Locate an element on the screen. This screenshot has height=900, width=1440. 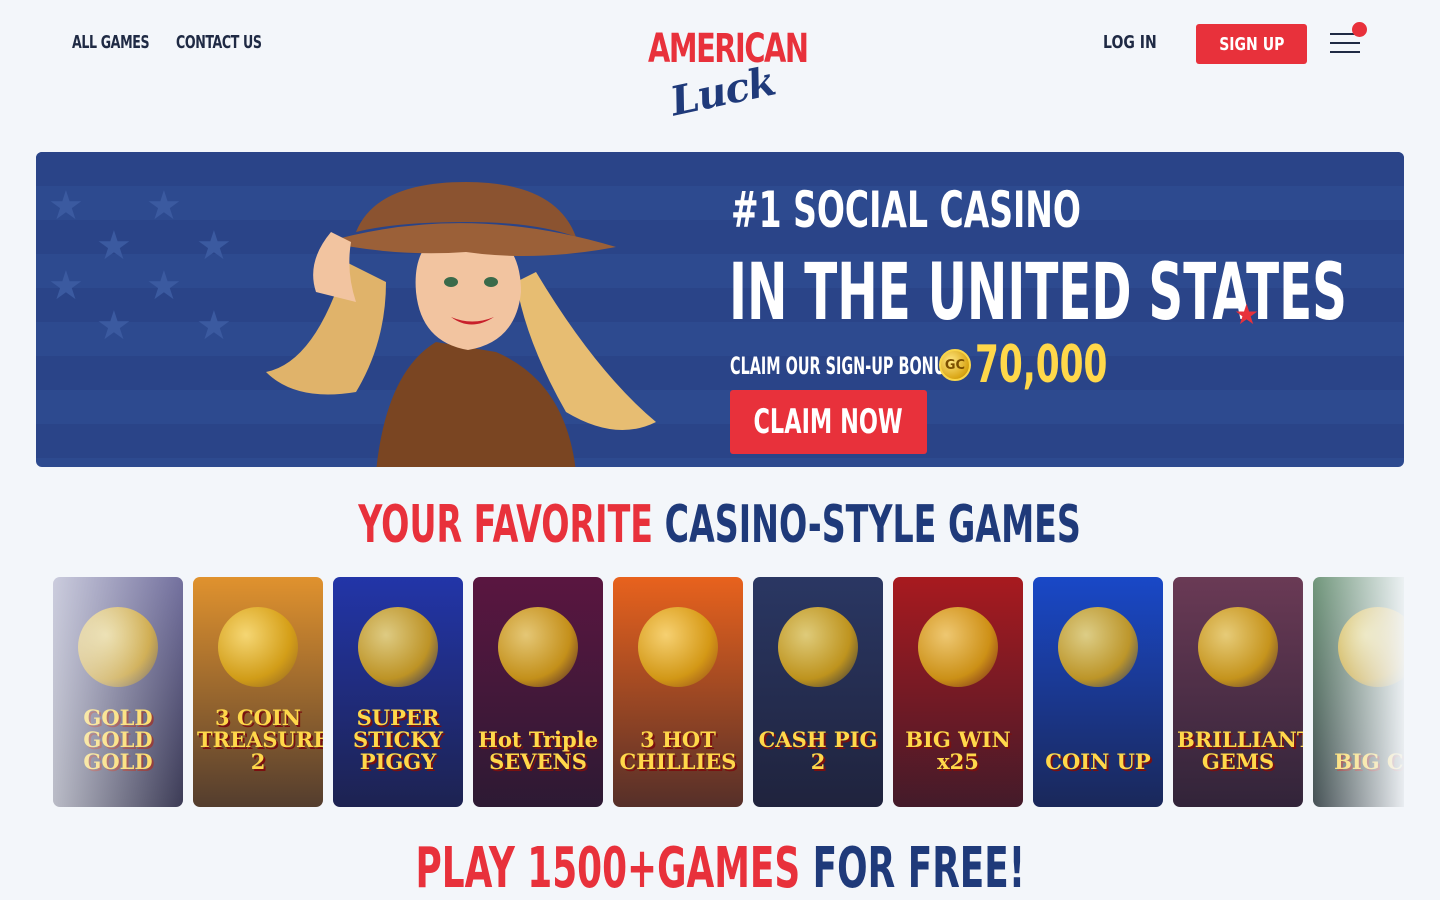
play-heading-navy: FOR FREE! is located at coordinates (918, 868).